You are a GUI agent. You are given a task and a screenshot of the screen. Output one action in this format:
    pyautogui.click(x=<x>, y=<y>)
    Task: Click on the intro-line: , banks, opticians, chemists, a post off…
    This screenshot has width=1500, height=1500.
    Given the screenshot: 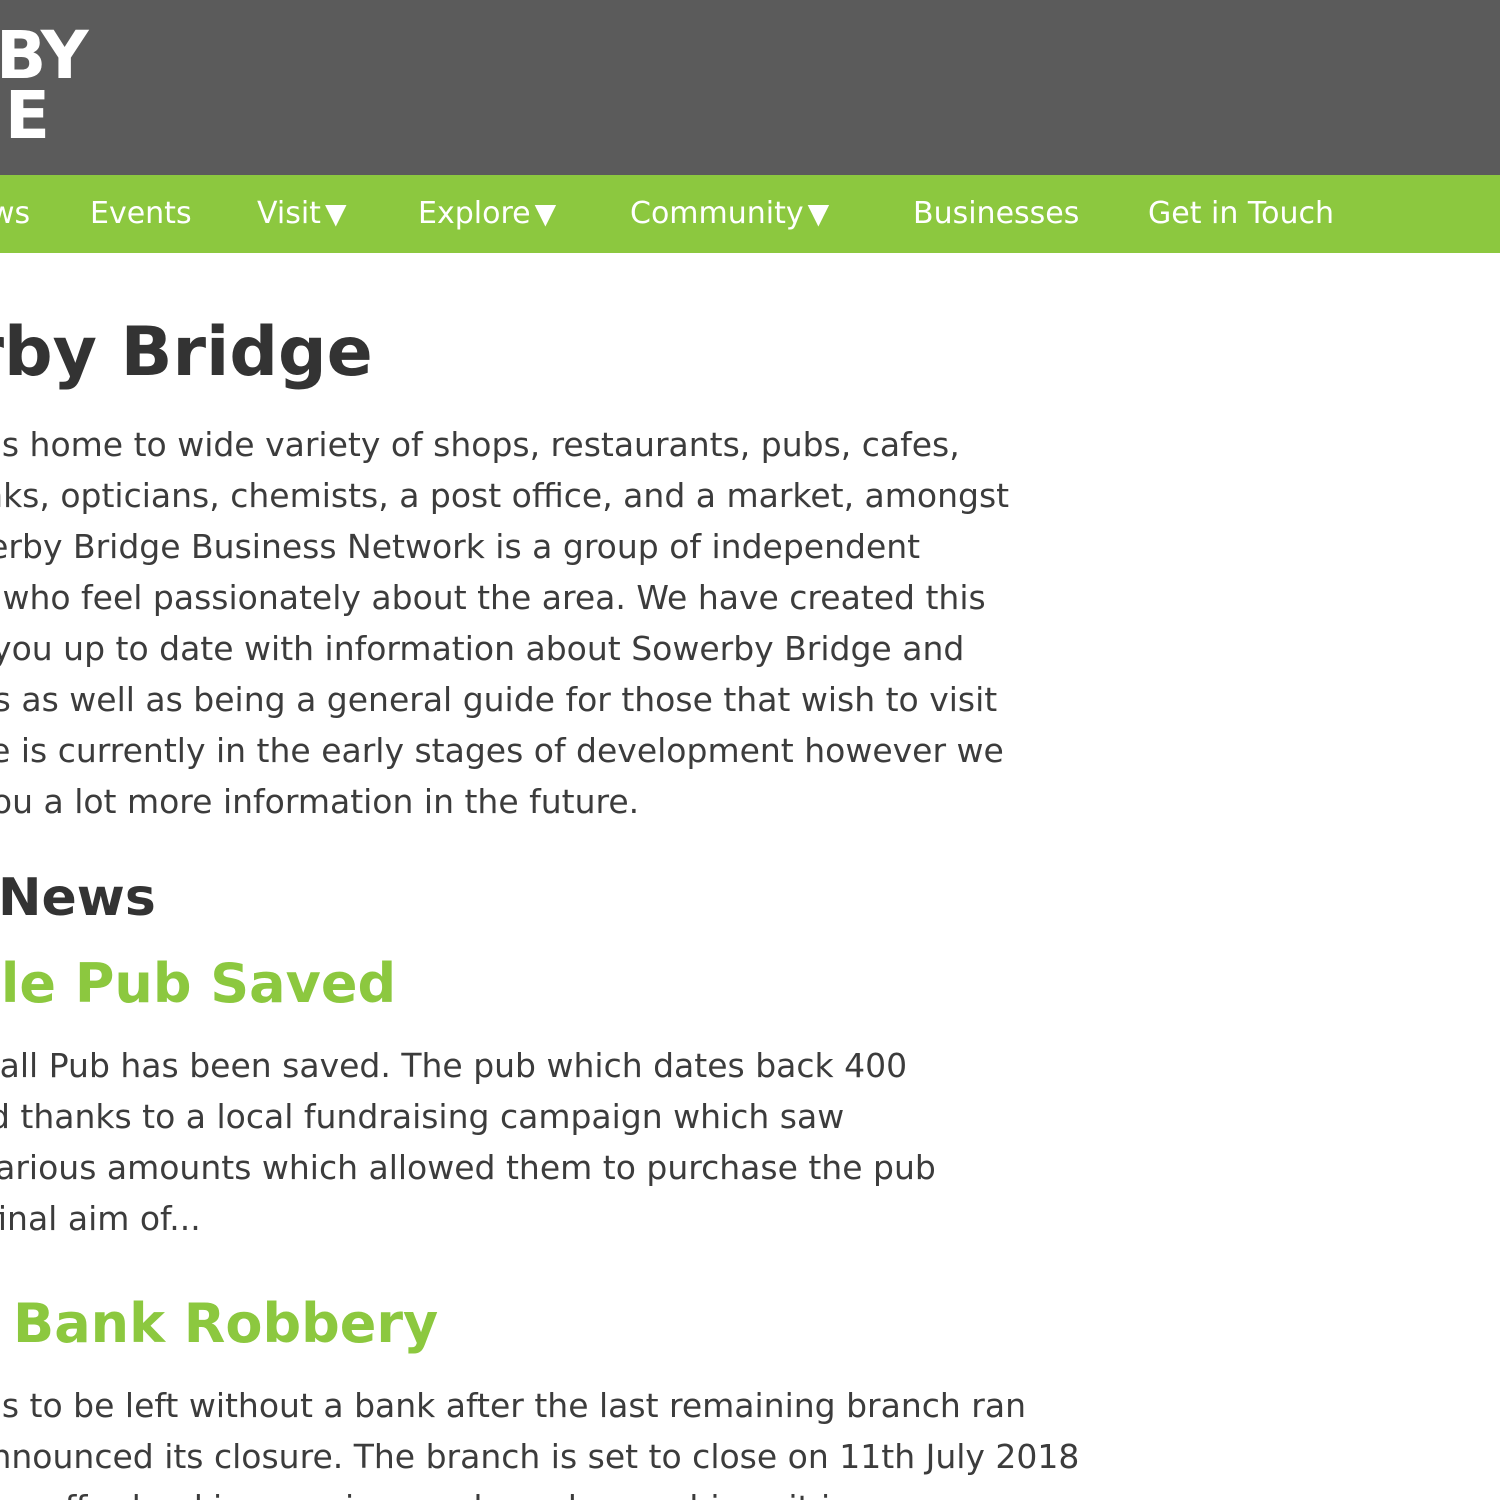 What is the action you would take?
    pyautogui.click(x=505, y=495)
    